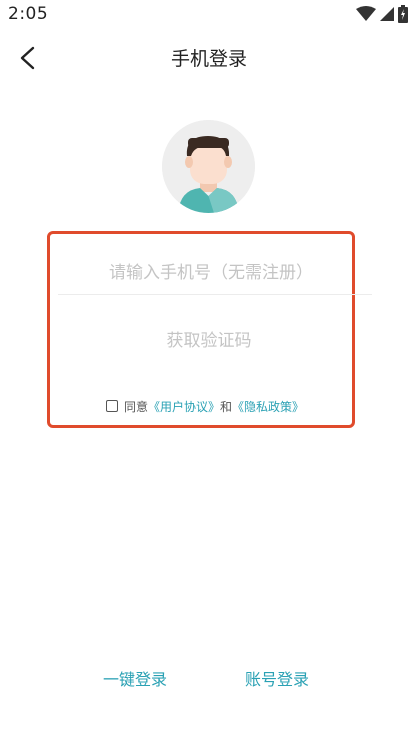 The width and height of the screenshot is (418, 743). Describe the element at coordinates (208, 59) in the screenshot. I see `page-title: 手机登录` at that location.